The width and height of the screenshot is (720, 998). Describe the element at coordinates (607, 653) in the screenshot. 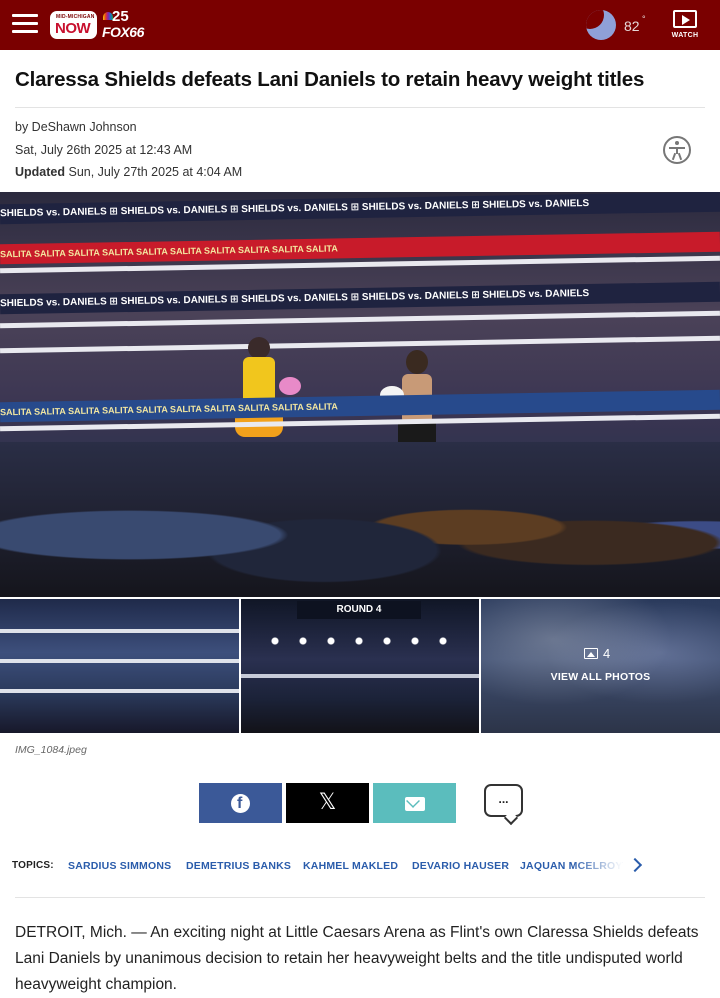

I see `photo-count: 4` at that location.